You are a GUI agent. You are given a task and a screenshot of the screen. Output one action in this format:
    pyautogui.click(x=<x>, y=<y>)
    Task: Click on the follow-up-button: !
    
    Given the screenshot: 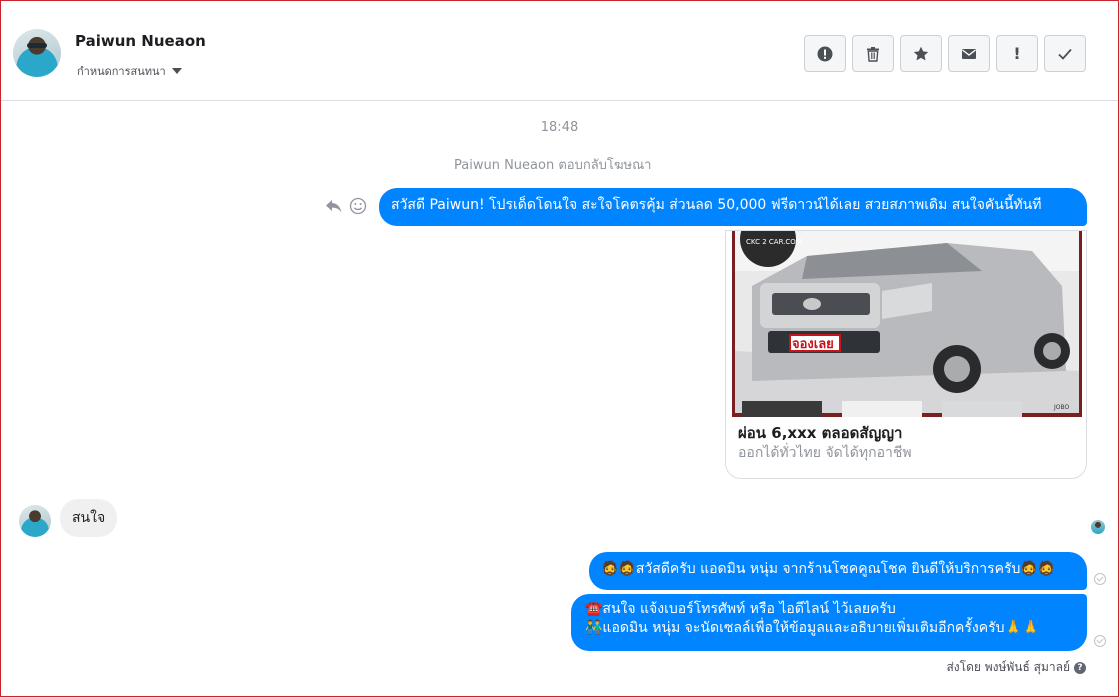 What is the action you would take?
    pyautogui.click(x=1017, y=53)
    